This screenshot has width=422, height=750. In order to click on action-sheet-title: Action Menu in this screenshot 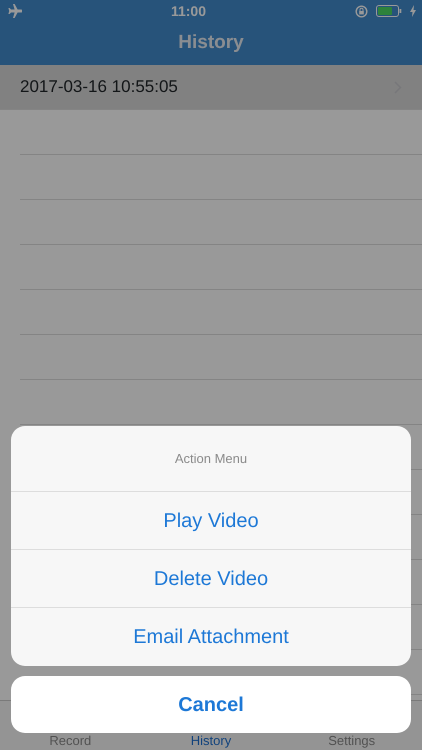, I will do `click(211, 459)`.